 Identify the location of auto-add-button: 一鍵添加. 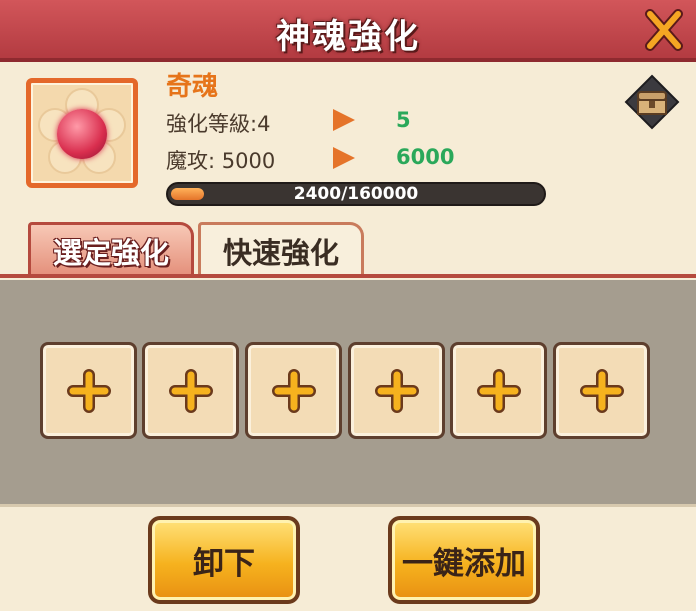
(464, 560).